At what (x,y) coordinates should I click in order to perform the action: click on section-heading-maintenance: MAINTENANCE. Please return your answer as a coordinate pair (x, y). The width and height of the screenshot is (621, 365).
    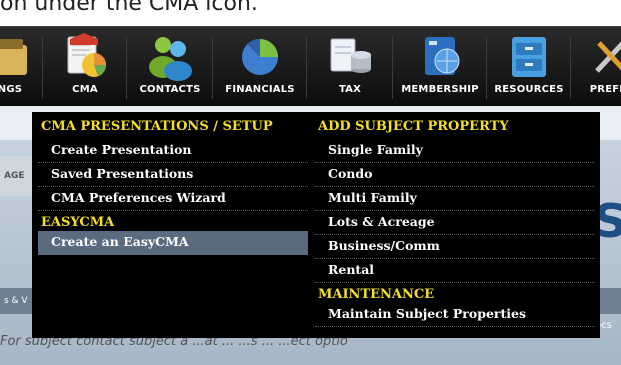
    Looking at the image, I should click on (376, 294).